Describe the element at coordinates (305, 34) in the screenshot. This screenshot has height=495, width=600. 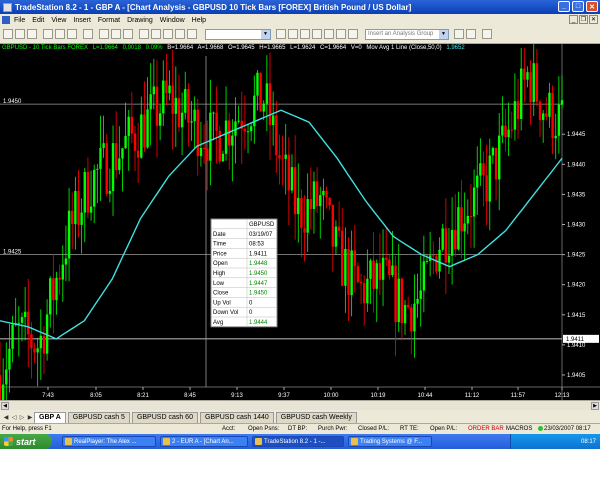
I see `interval-icon` at that location.